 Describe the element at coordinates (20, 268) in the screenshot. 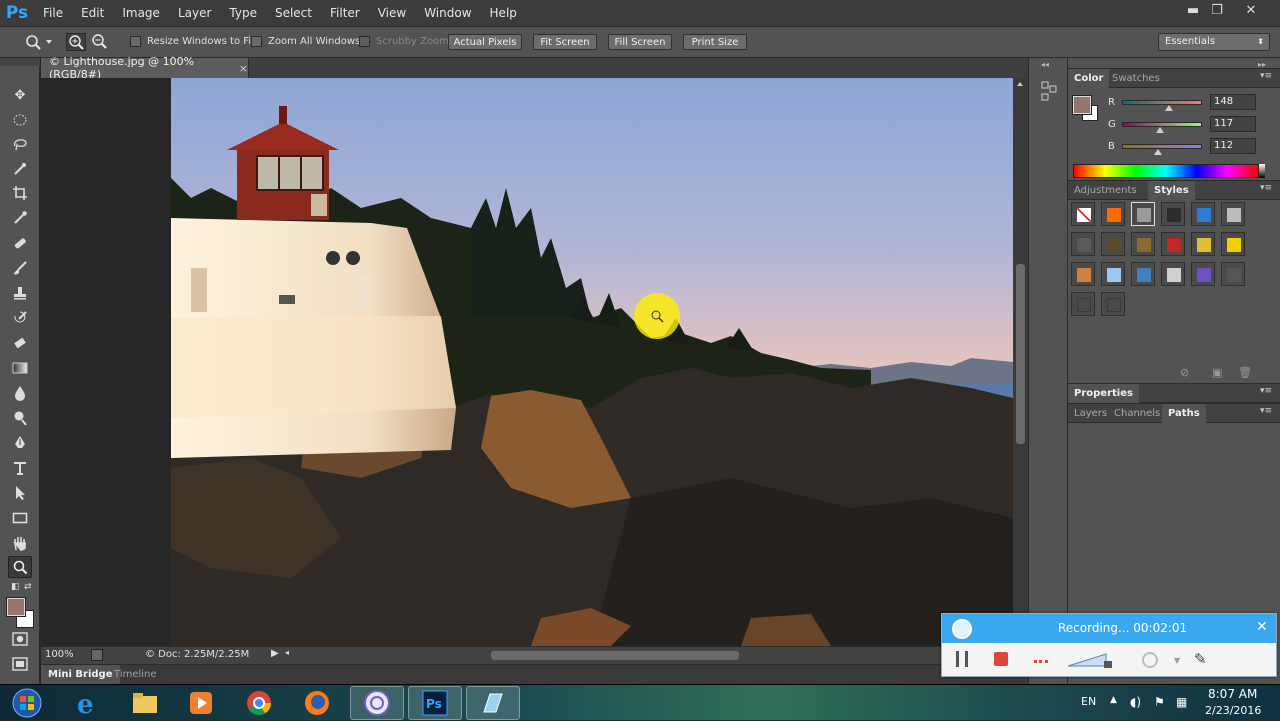

I see `brush-tool-icon` at that location.